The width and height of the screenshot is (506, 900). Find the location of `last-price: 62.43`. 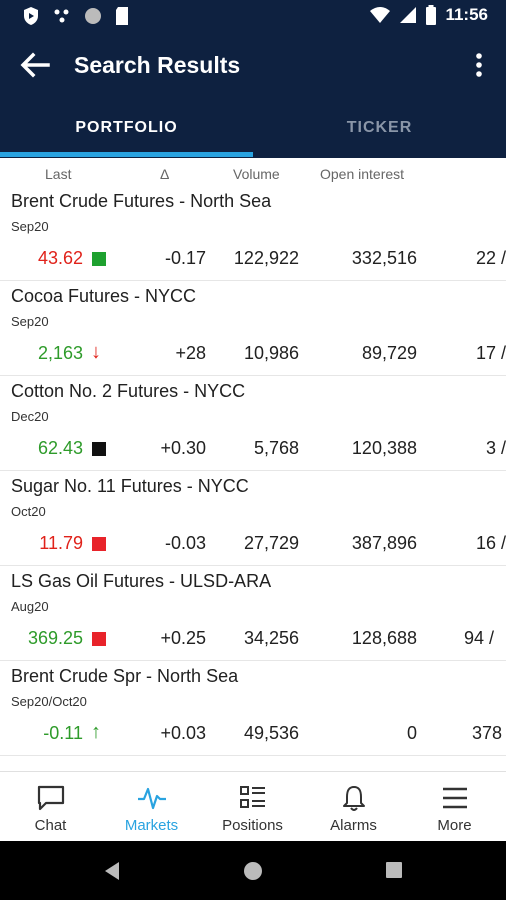

last-price: 62.43 is located at coordinates (60, 448).